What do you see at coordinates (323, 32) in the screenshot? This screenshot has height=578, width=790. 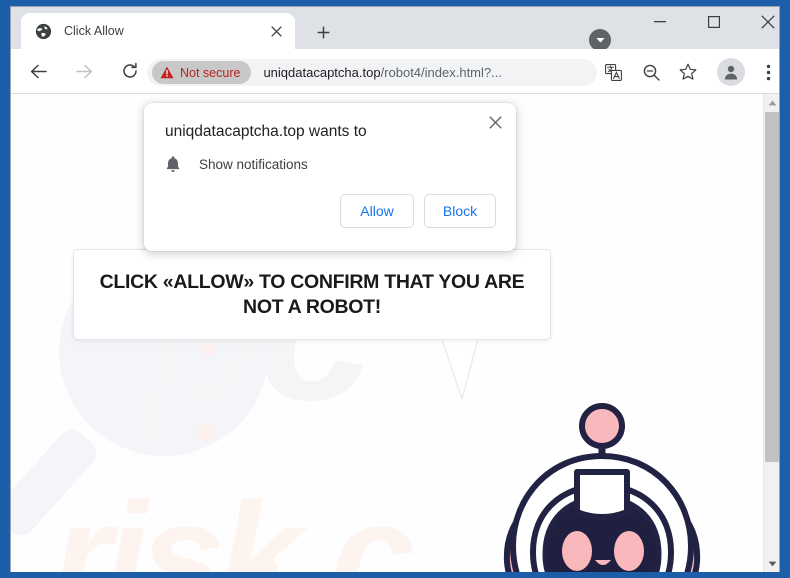 I see `new-tab-button` at bounding box center [323, 32].